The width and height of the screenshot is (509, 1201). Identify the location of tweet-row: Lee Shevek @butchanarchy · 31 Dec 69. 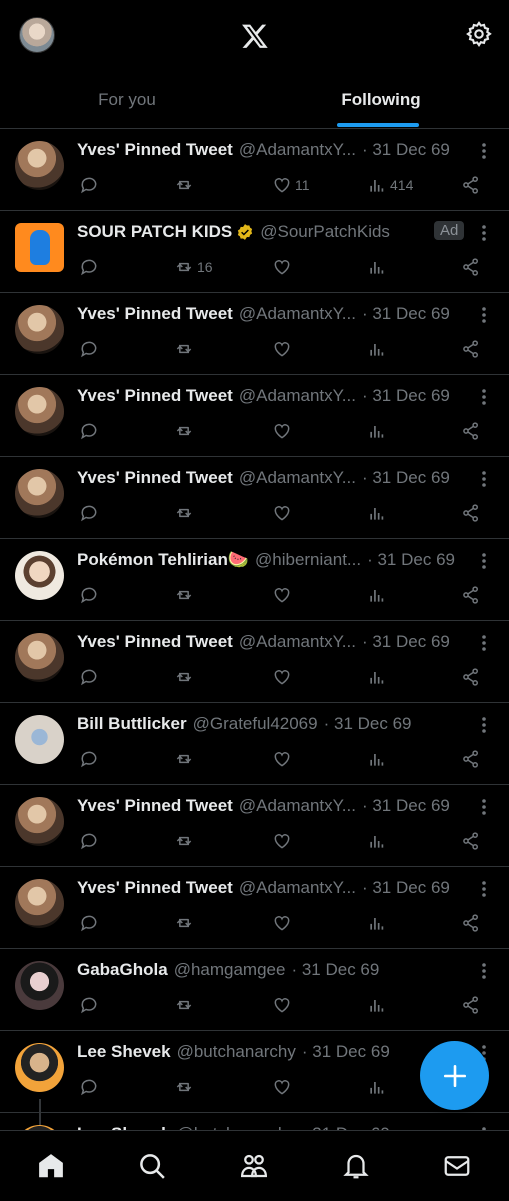
(254, 1121).